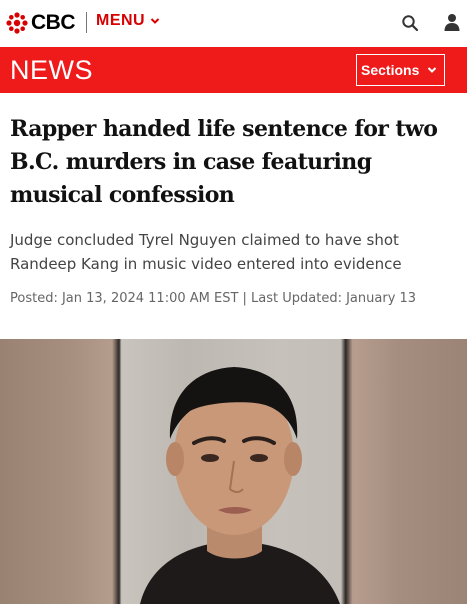 This screenshot has height=604, width=467. What do you see at coordinates (233, 23) in the screenshot?
I see `top-navigation: CBC MENU` at bounding box center [233, 23].